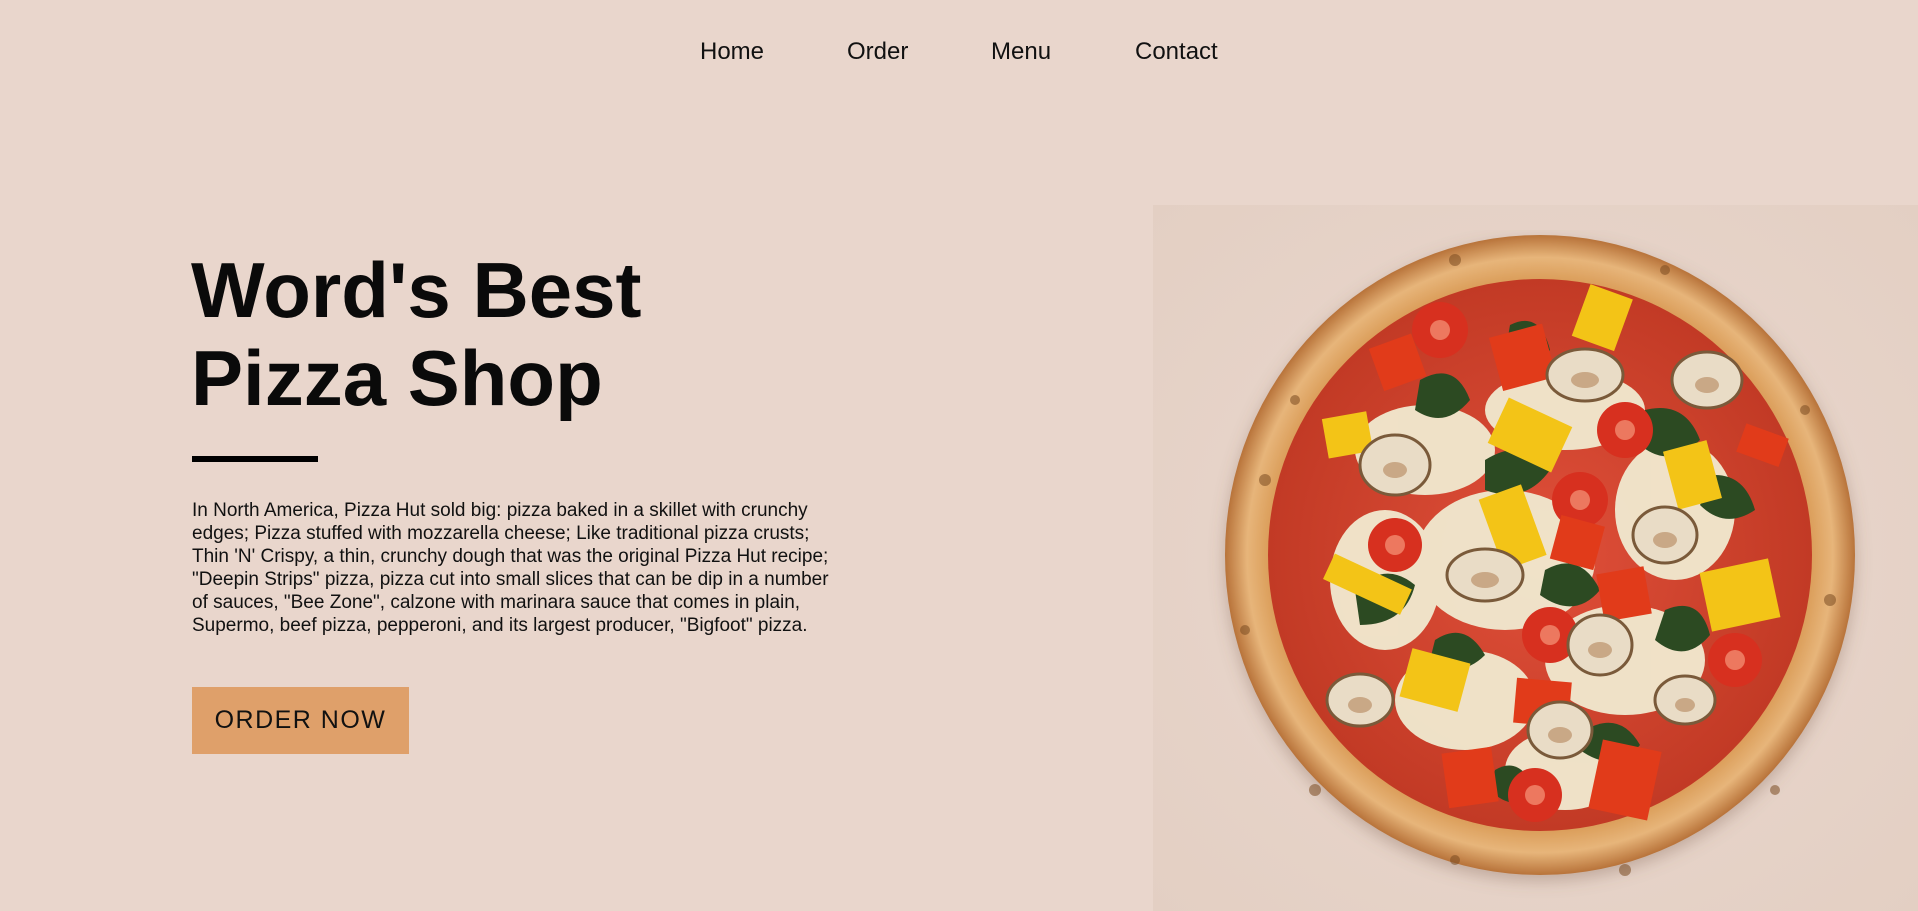  I want to click on hero-title: Word's Best Pizza Shop, so click(471, 334).